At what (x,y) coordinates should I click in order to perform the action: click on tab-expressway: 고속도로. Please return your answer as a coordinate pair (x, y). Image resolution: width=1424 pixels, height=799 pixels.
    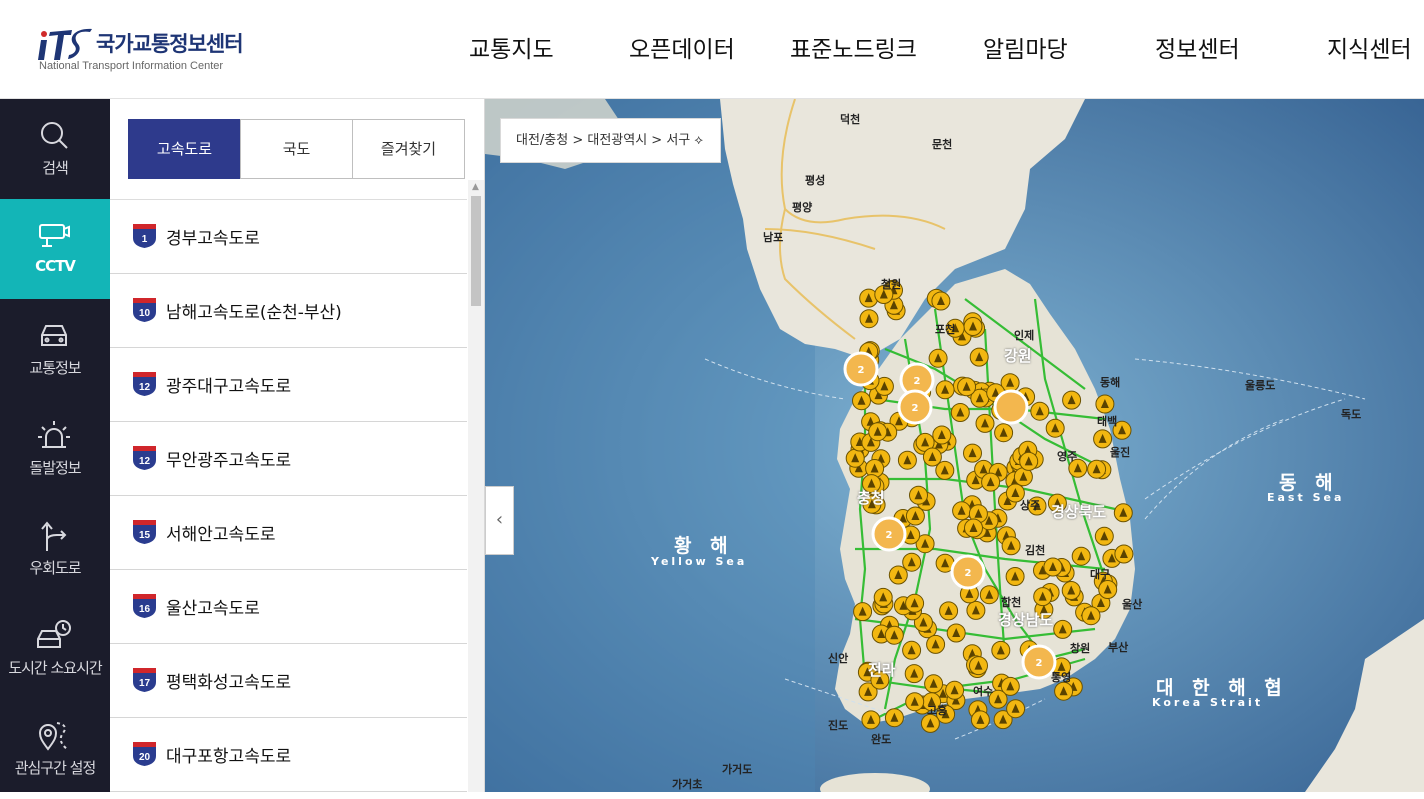
    Looking at the image, I should click on (184, 149).